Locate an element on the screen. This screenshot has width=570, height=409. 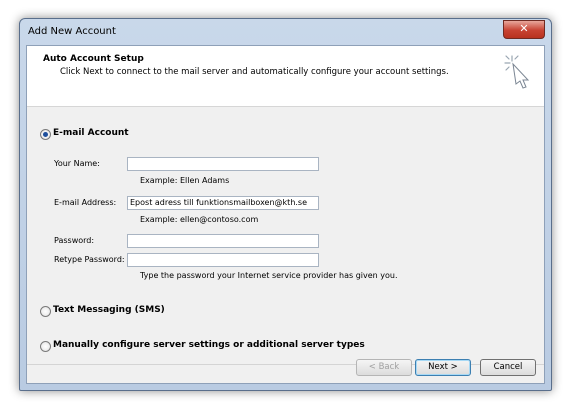
retype-password-label: Retype Password: is located at coordinates (89, 259).